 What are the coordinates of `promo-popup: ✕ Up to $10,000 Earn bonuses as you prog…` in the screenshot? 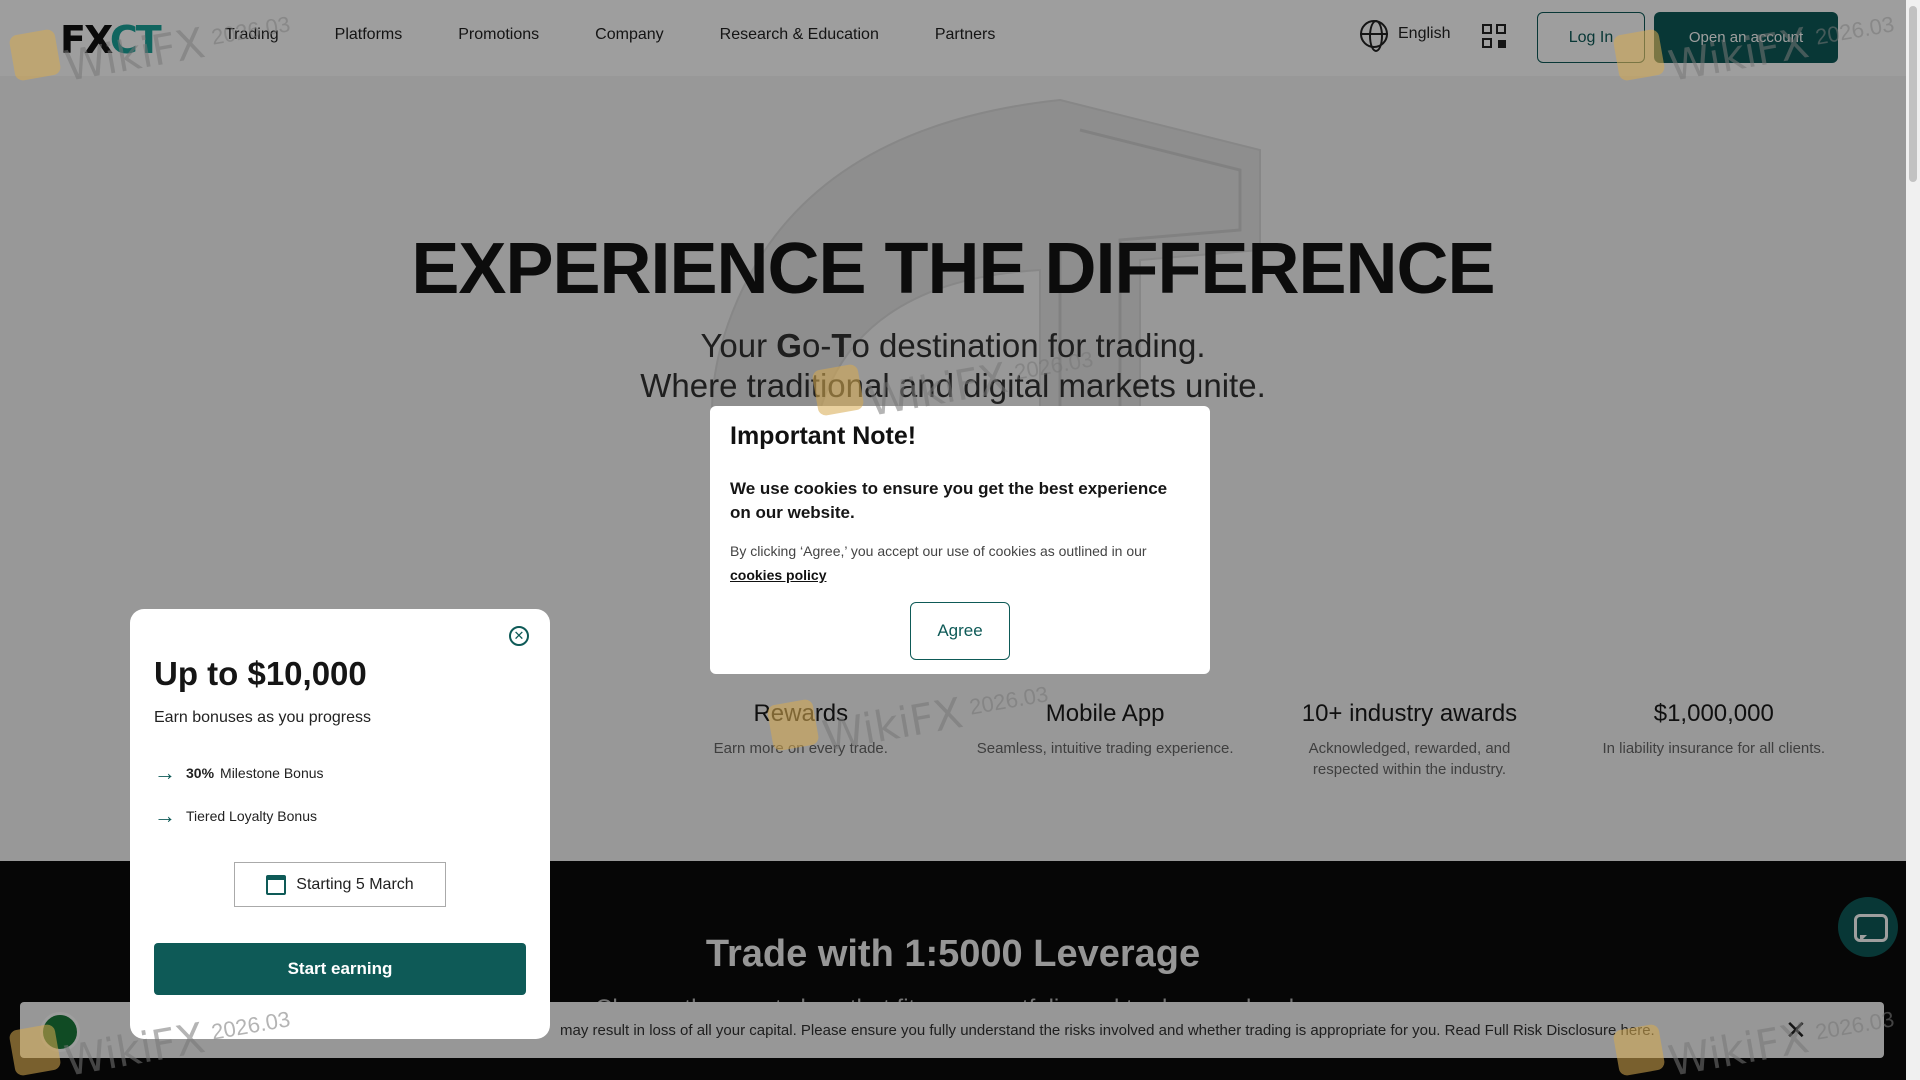 It's located at (340, 824).